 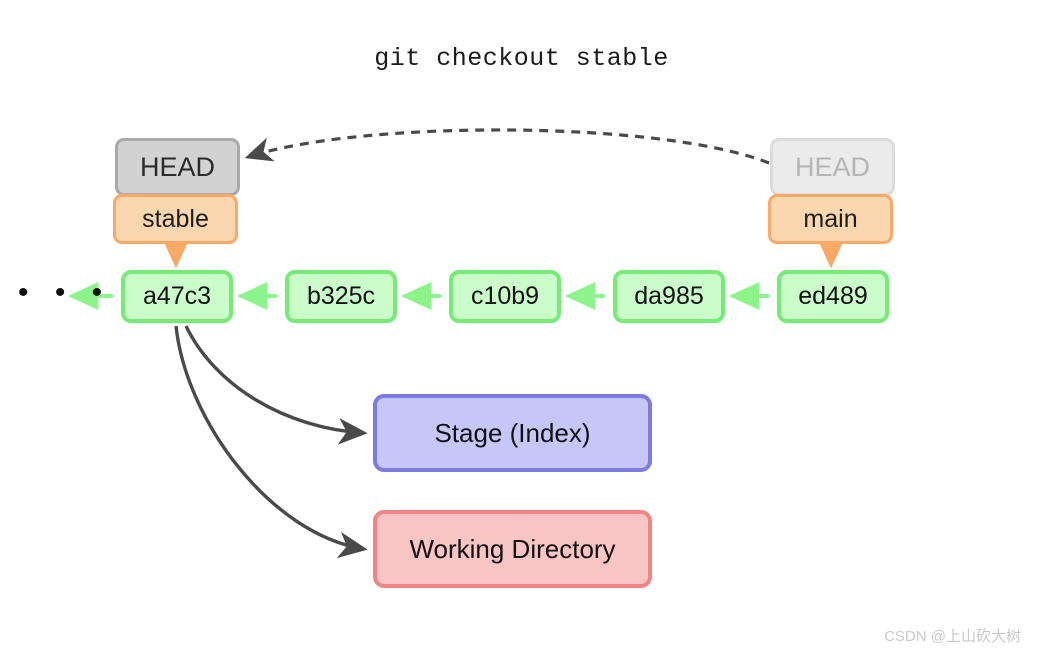 I want to click on commit-hash-label: ed489, so click(x=833, y=296).